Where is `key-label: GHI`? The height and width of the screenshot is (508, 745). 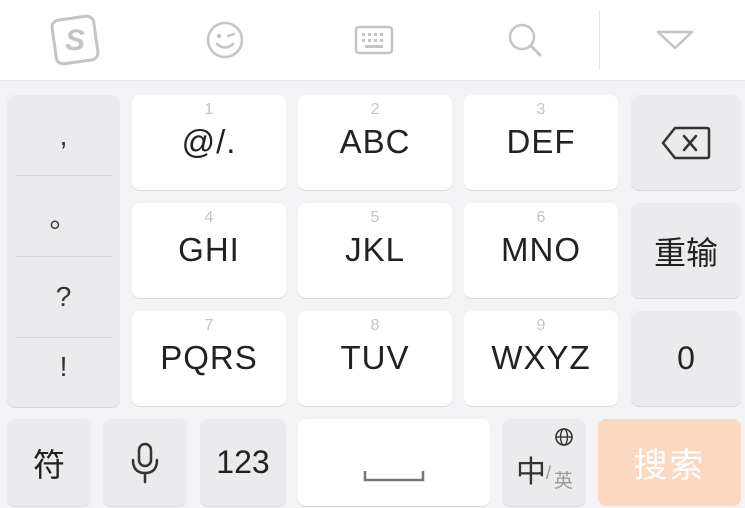 key-label: GHI is located at coordinates (209, 249).